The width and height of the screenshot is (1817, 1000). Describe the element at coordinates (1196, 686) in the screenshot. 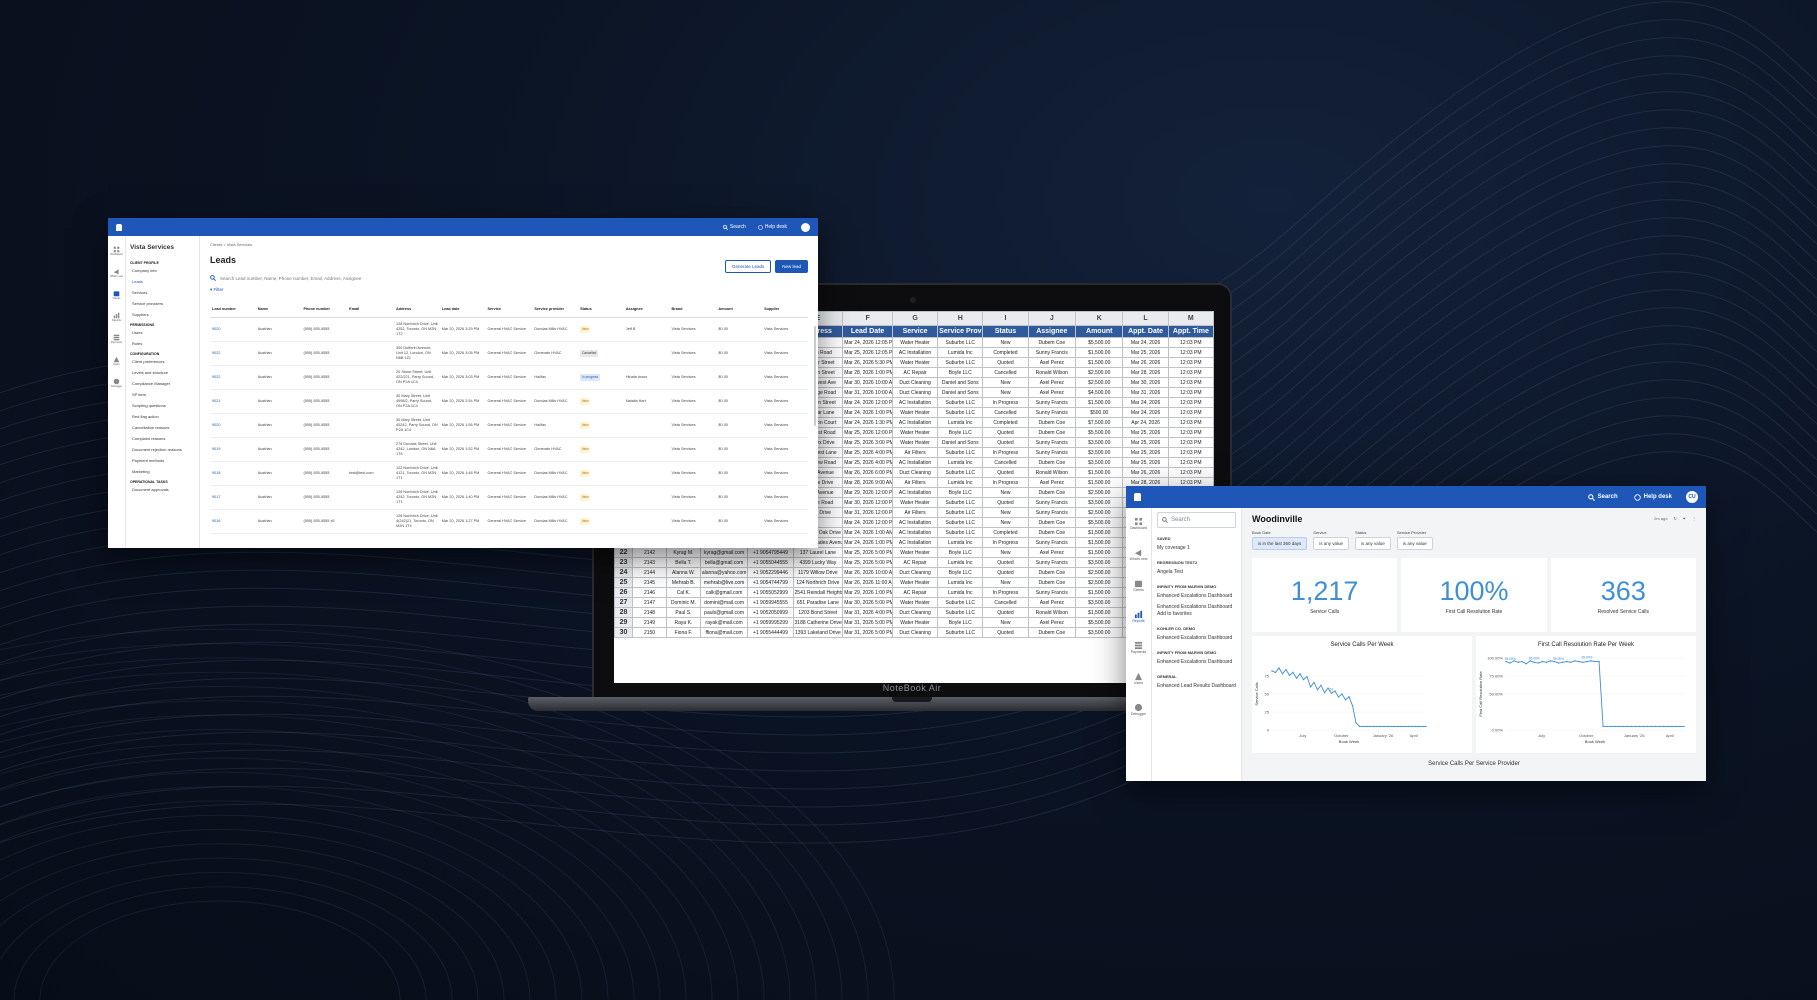

I see `sidebar-item: Enhanced Lead Results Dashboard` at that location.